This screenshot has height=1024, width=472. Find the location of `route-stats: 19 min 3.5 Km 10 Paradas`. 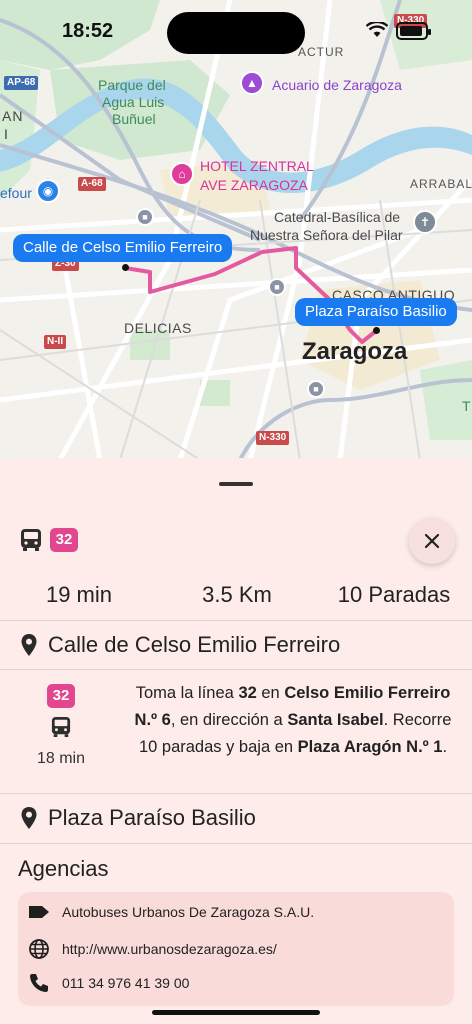

route-stats: 19 min 3.5 Km 10 Paradas is located at coordinates (236, 595).